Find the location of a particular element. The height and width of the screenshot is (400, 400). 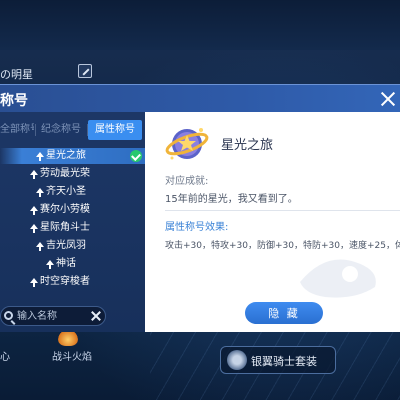

suit-label: 银翼骑士套装 is located at coordinates (284, 361).